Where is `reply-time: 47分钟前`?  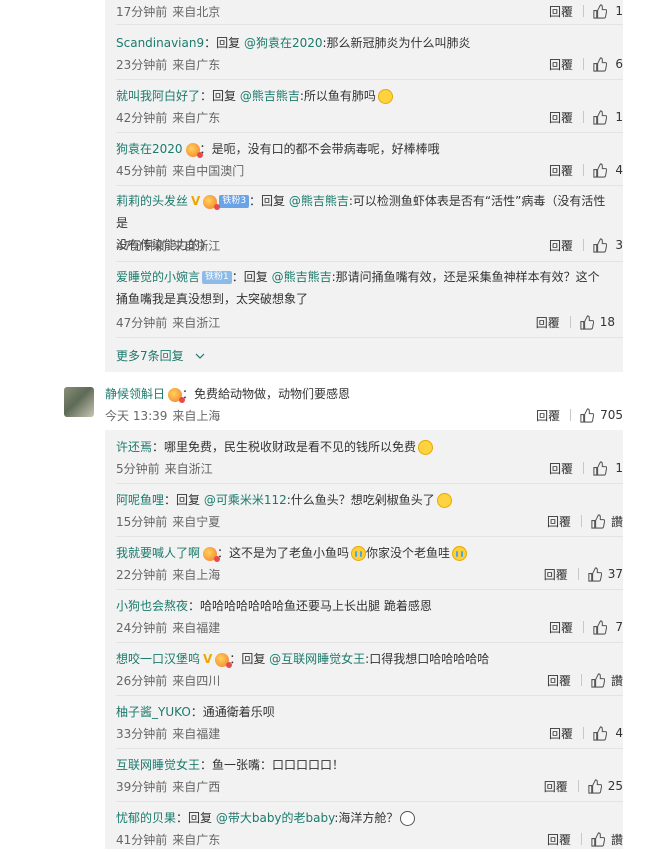 reply-time: 47分钟前 is located at coordinates (142, 246).